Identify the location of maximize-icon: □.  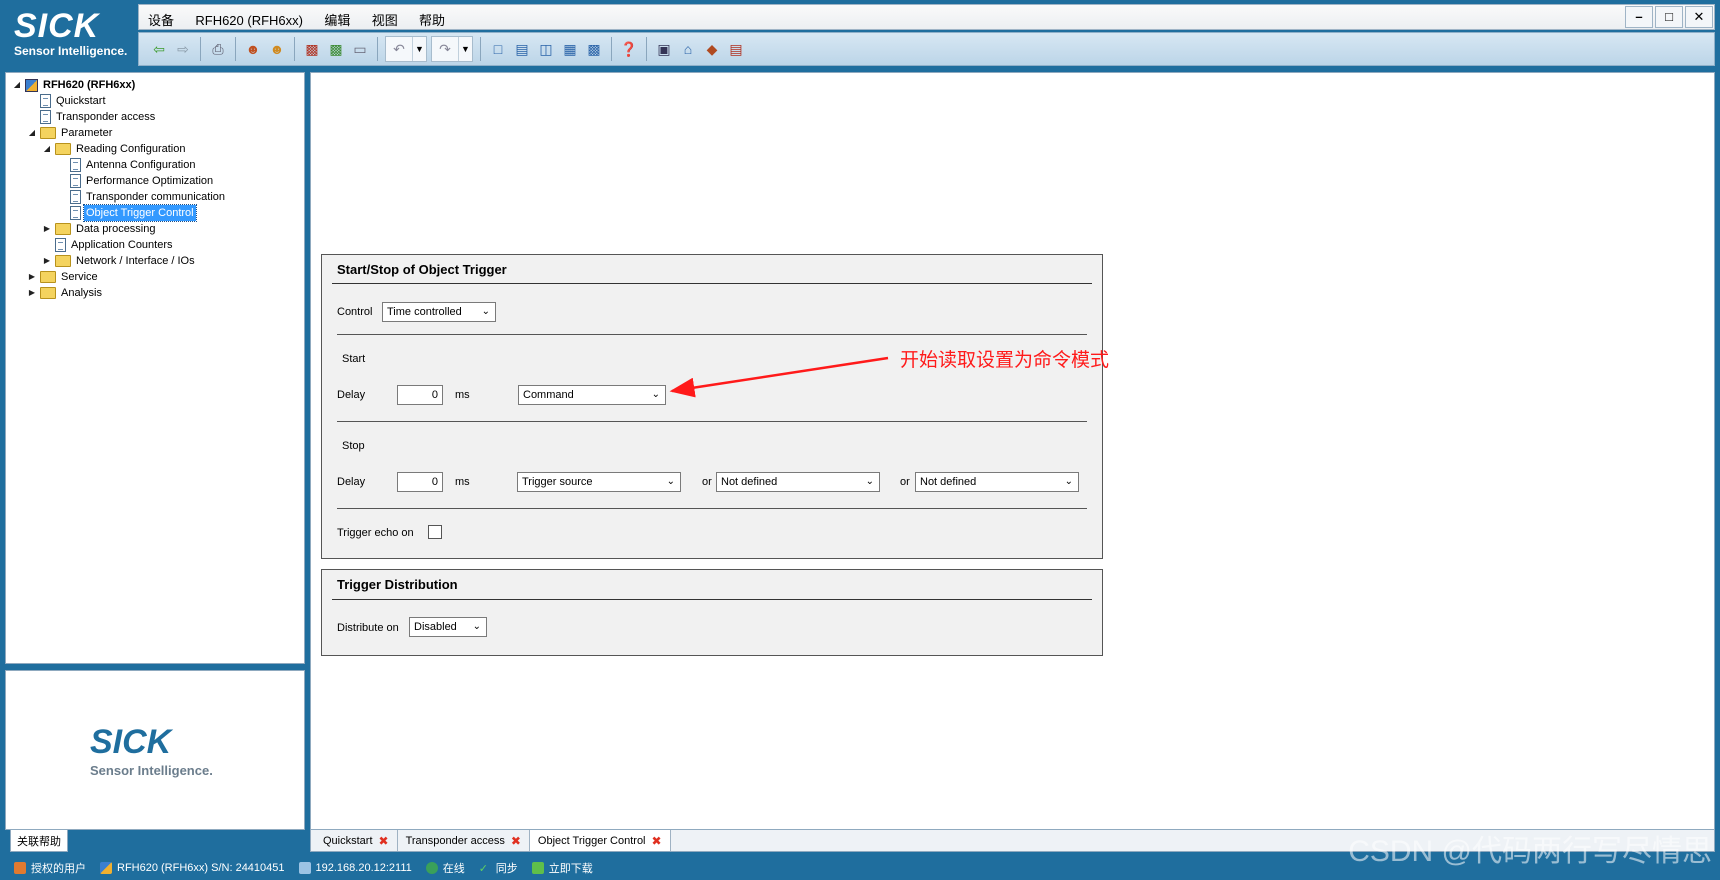
(1669, 17).